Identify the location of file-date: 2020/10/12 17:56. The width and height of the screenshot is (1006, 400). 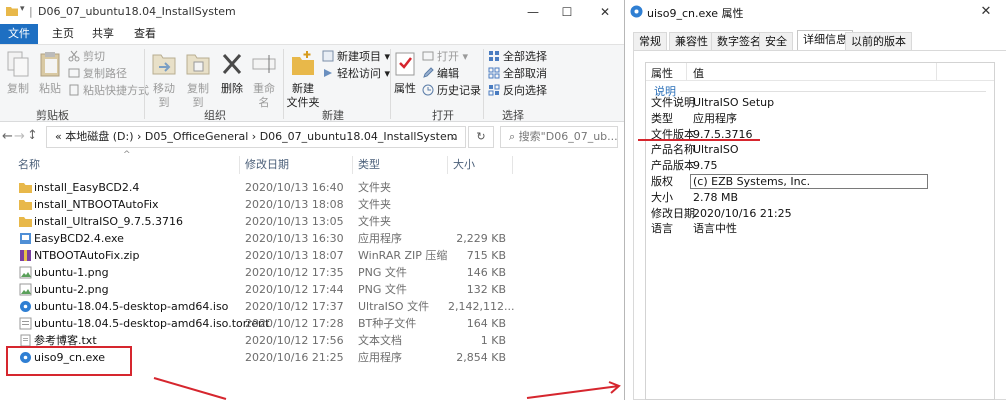
(294, 340).